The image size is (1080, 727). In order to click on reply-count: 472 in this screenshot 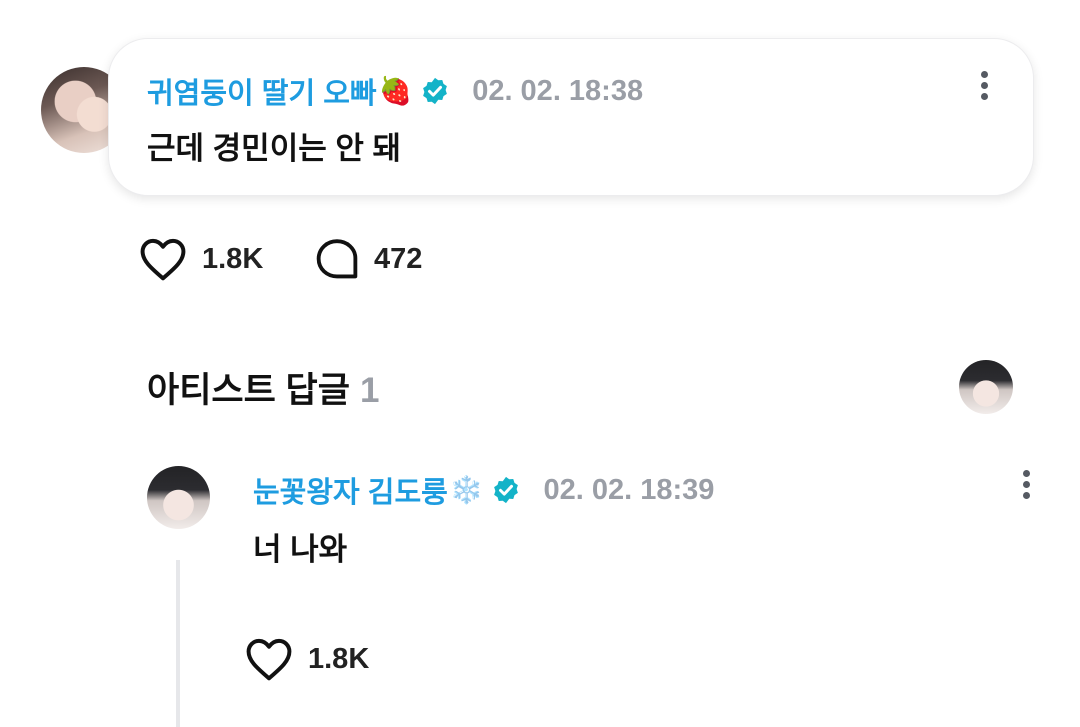, I will do `click(398, 258)`.